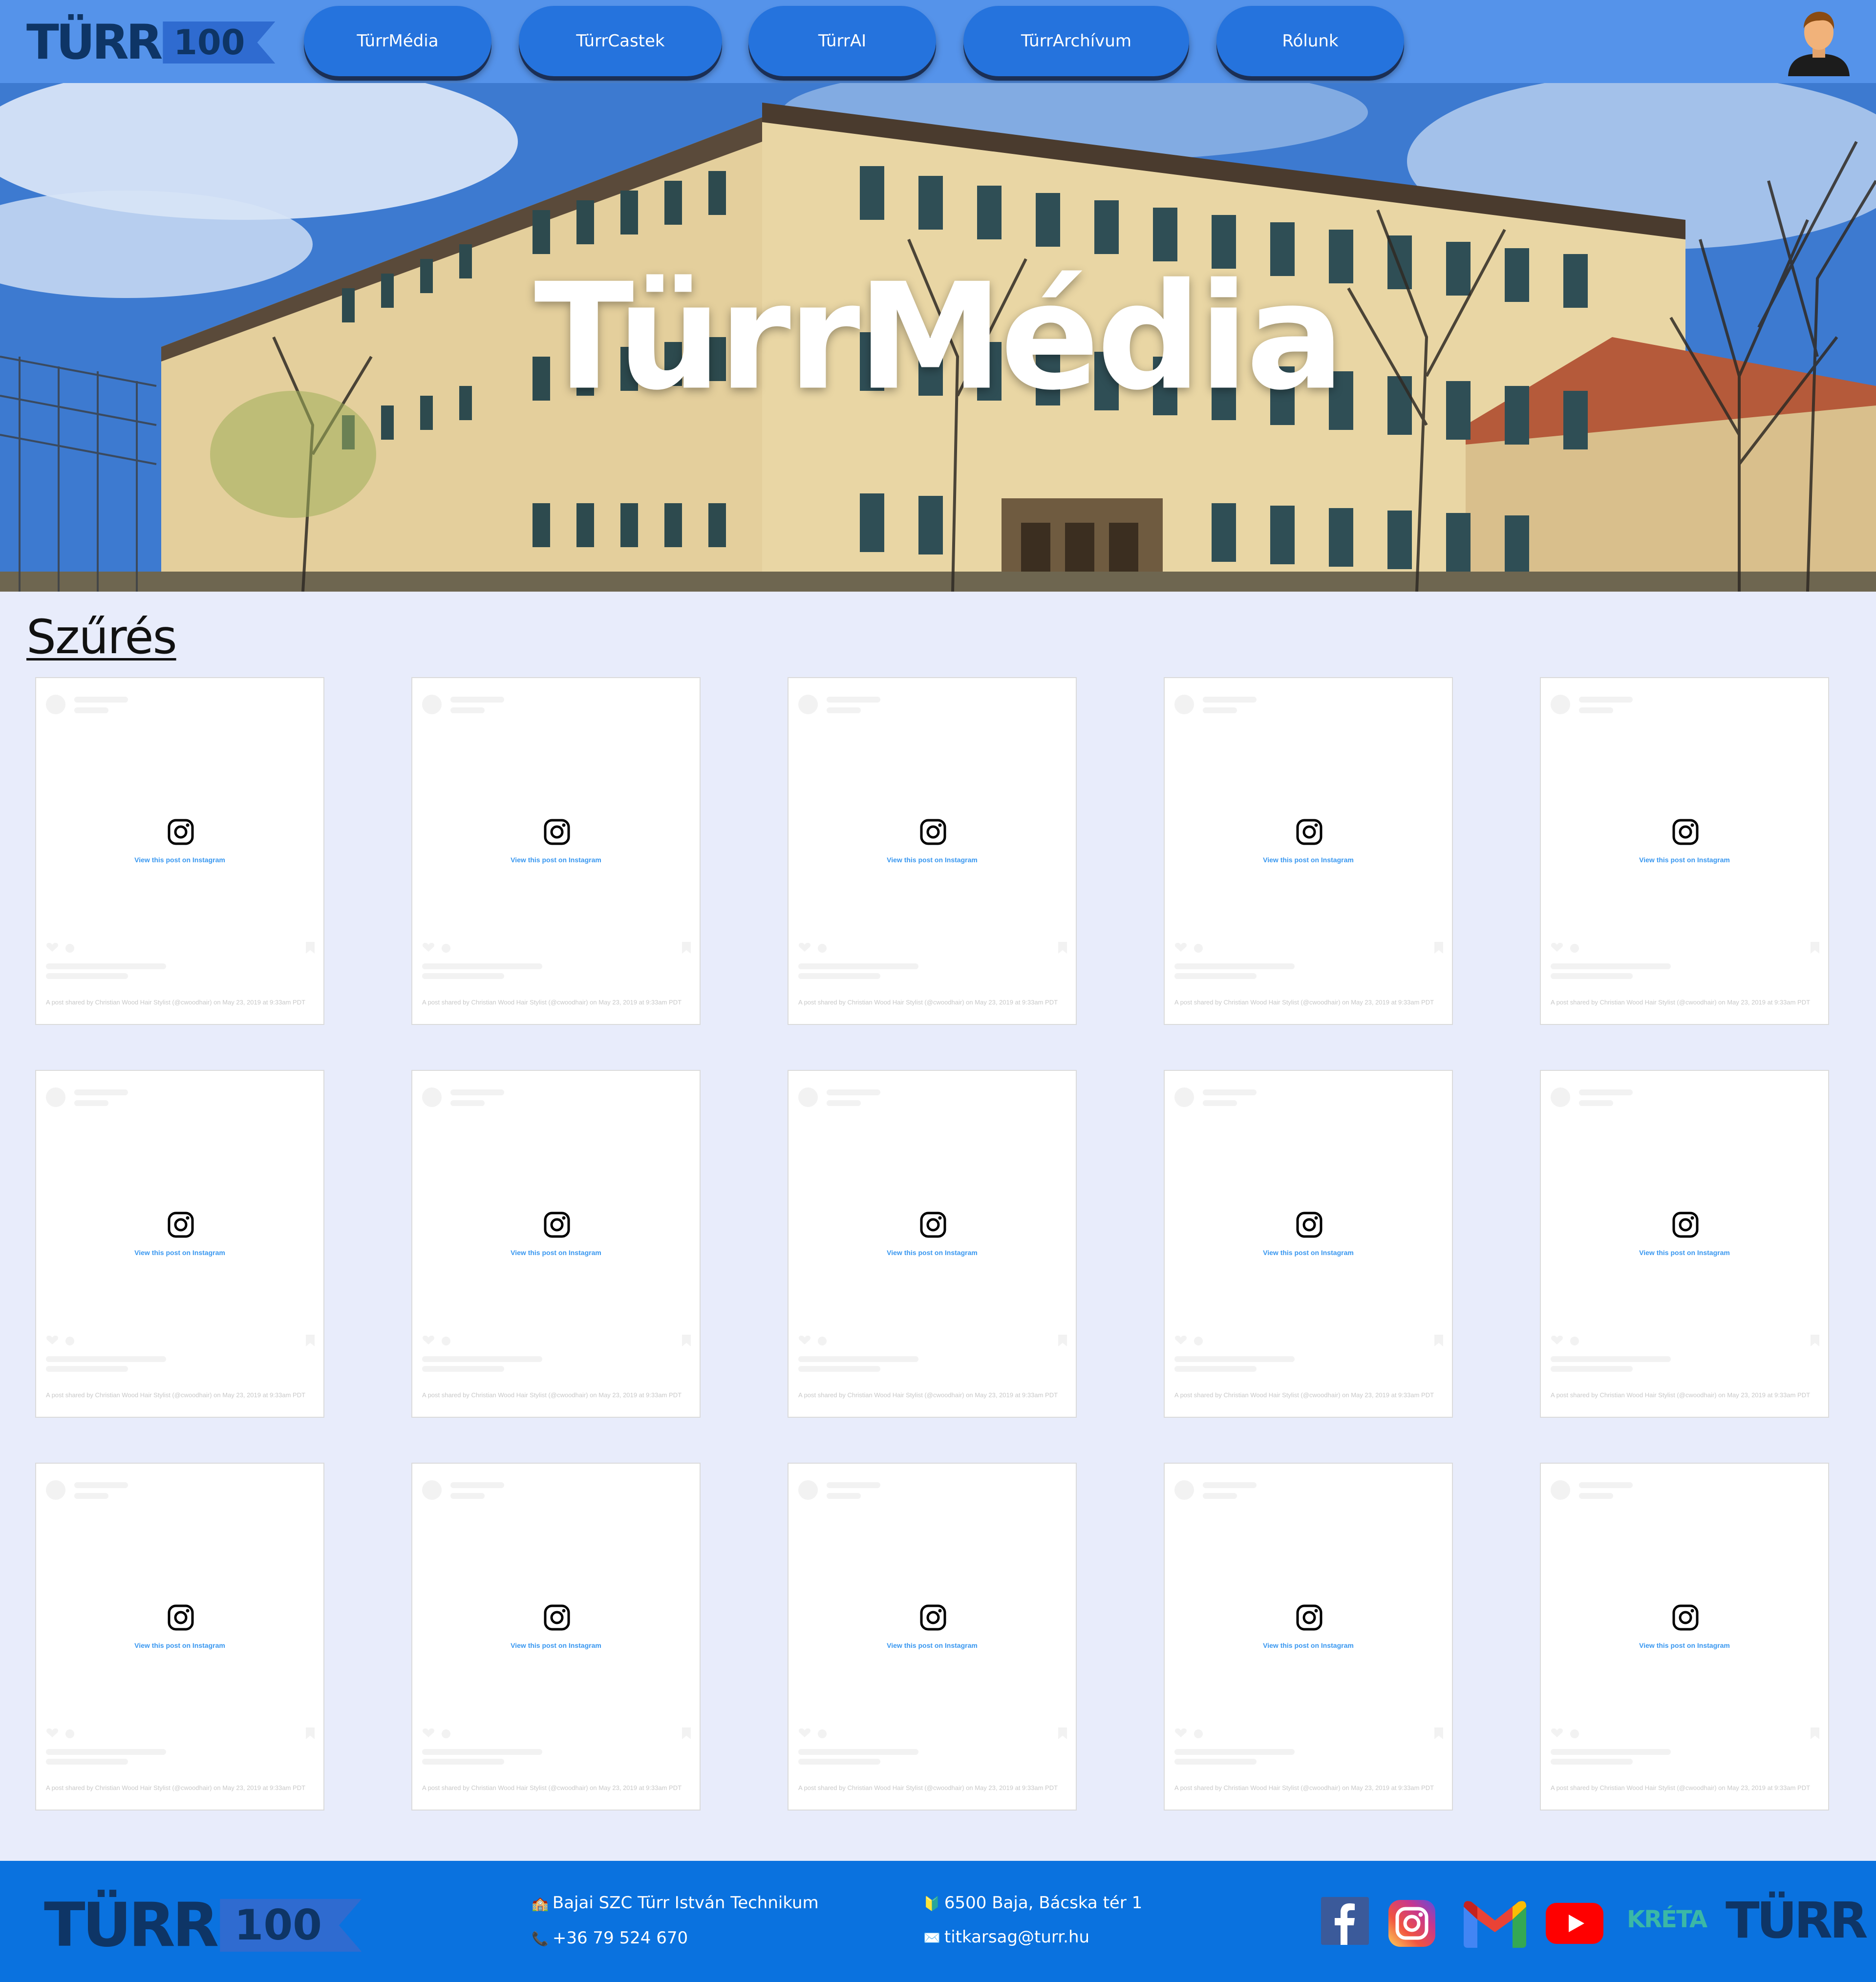 This screenshot has width=1876, height=1982. I want to click on email-address: titkarsag@turr.hu, so click(1016, 1937).